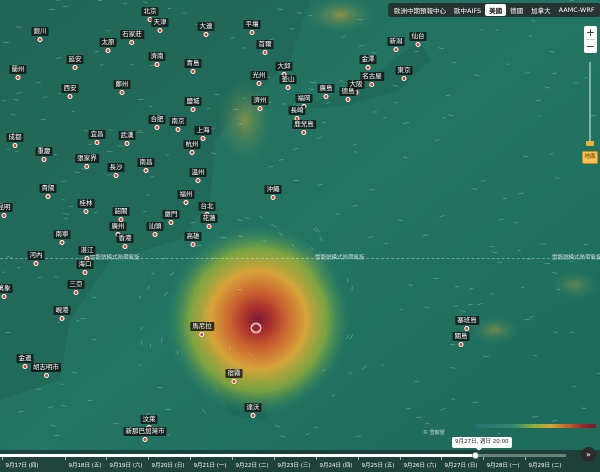  Describe the element at coordinates (544, 465) in the screenshot. I see `timeline-day-label: 9月29日 (二)` at that location.